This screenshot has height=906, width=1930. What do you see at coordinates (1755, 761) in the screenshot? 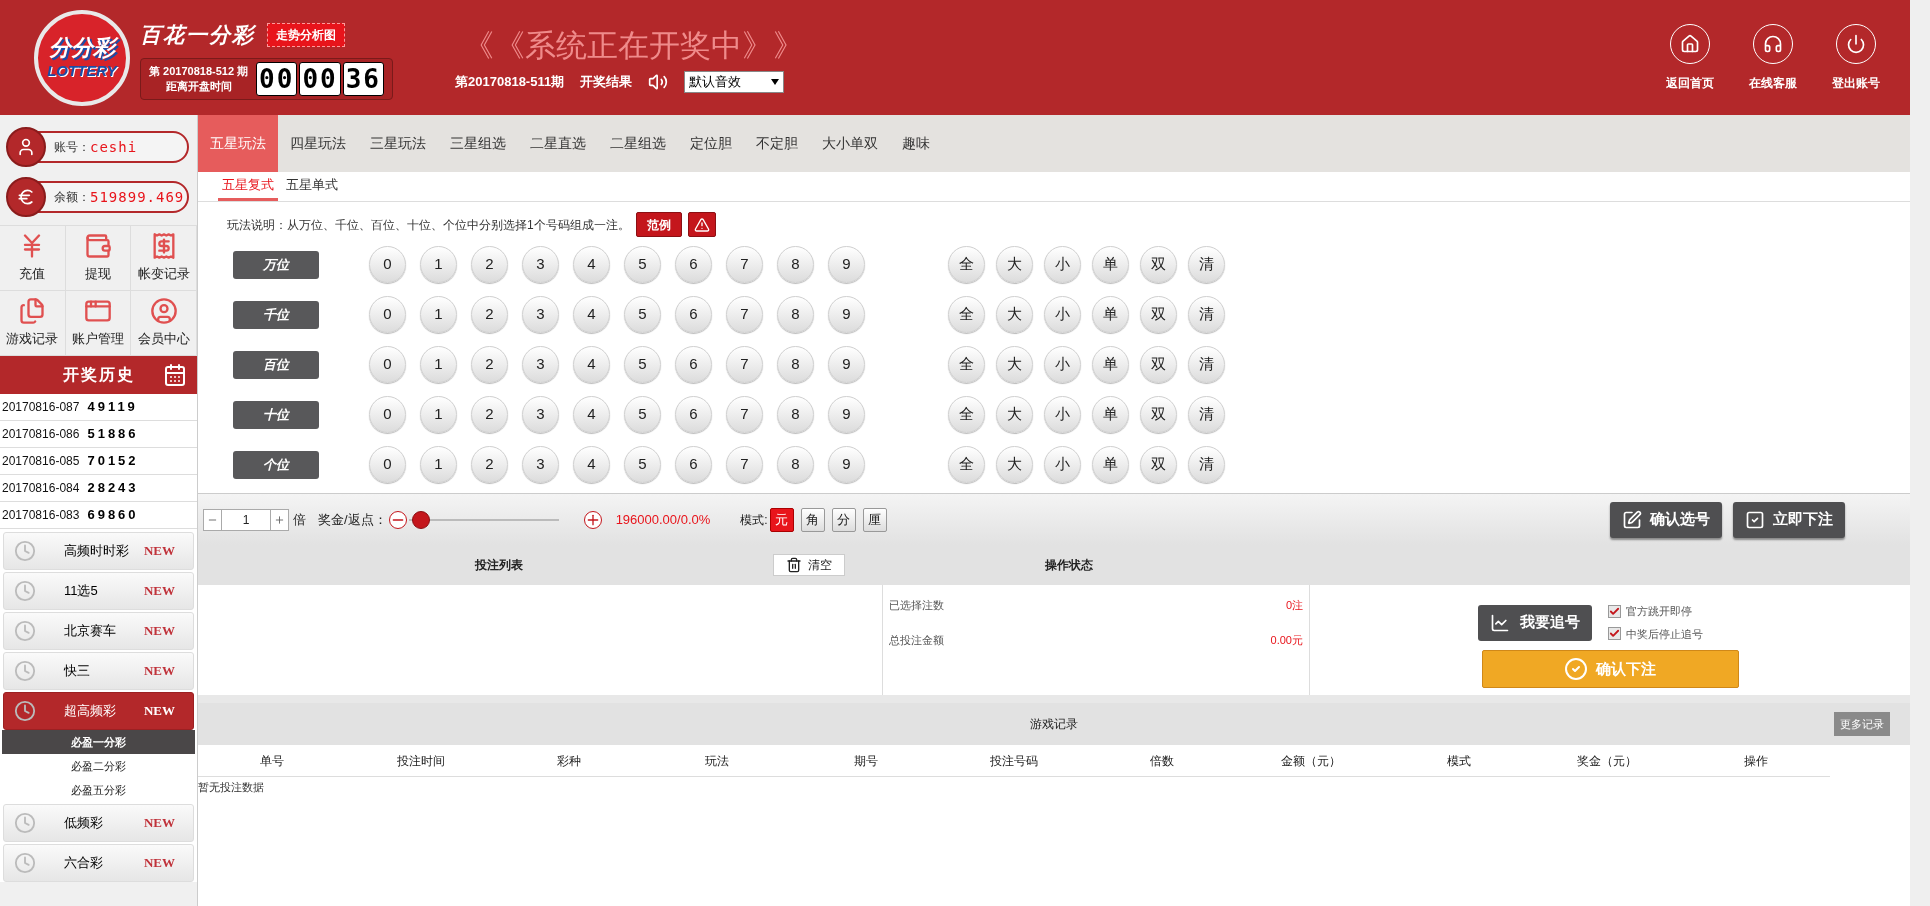
I see `column-header: 操作` at bounding box center [1755, 761].